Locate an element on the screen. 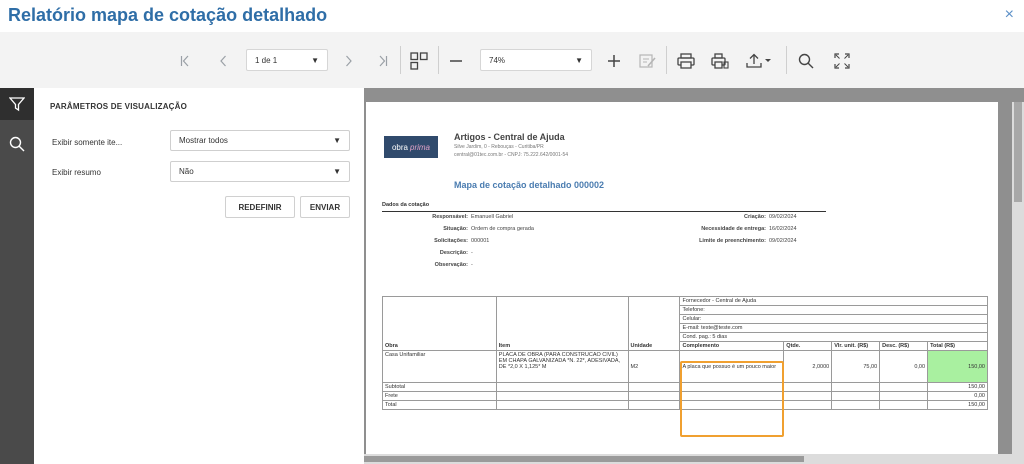 Image resolution: width=1024 pixels, height=464 pixels. field-key: Situação: is located at coordinates (455, 229).